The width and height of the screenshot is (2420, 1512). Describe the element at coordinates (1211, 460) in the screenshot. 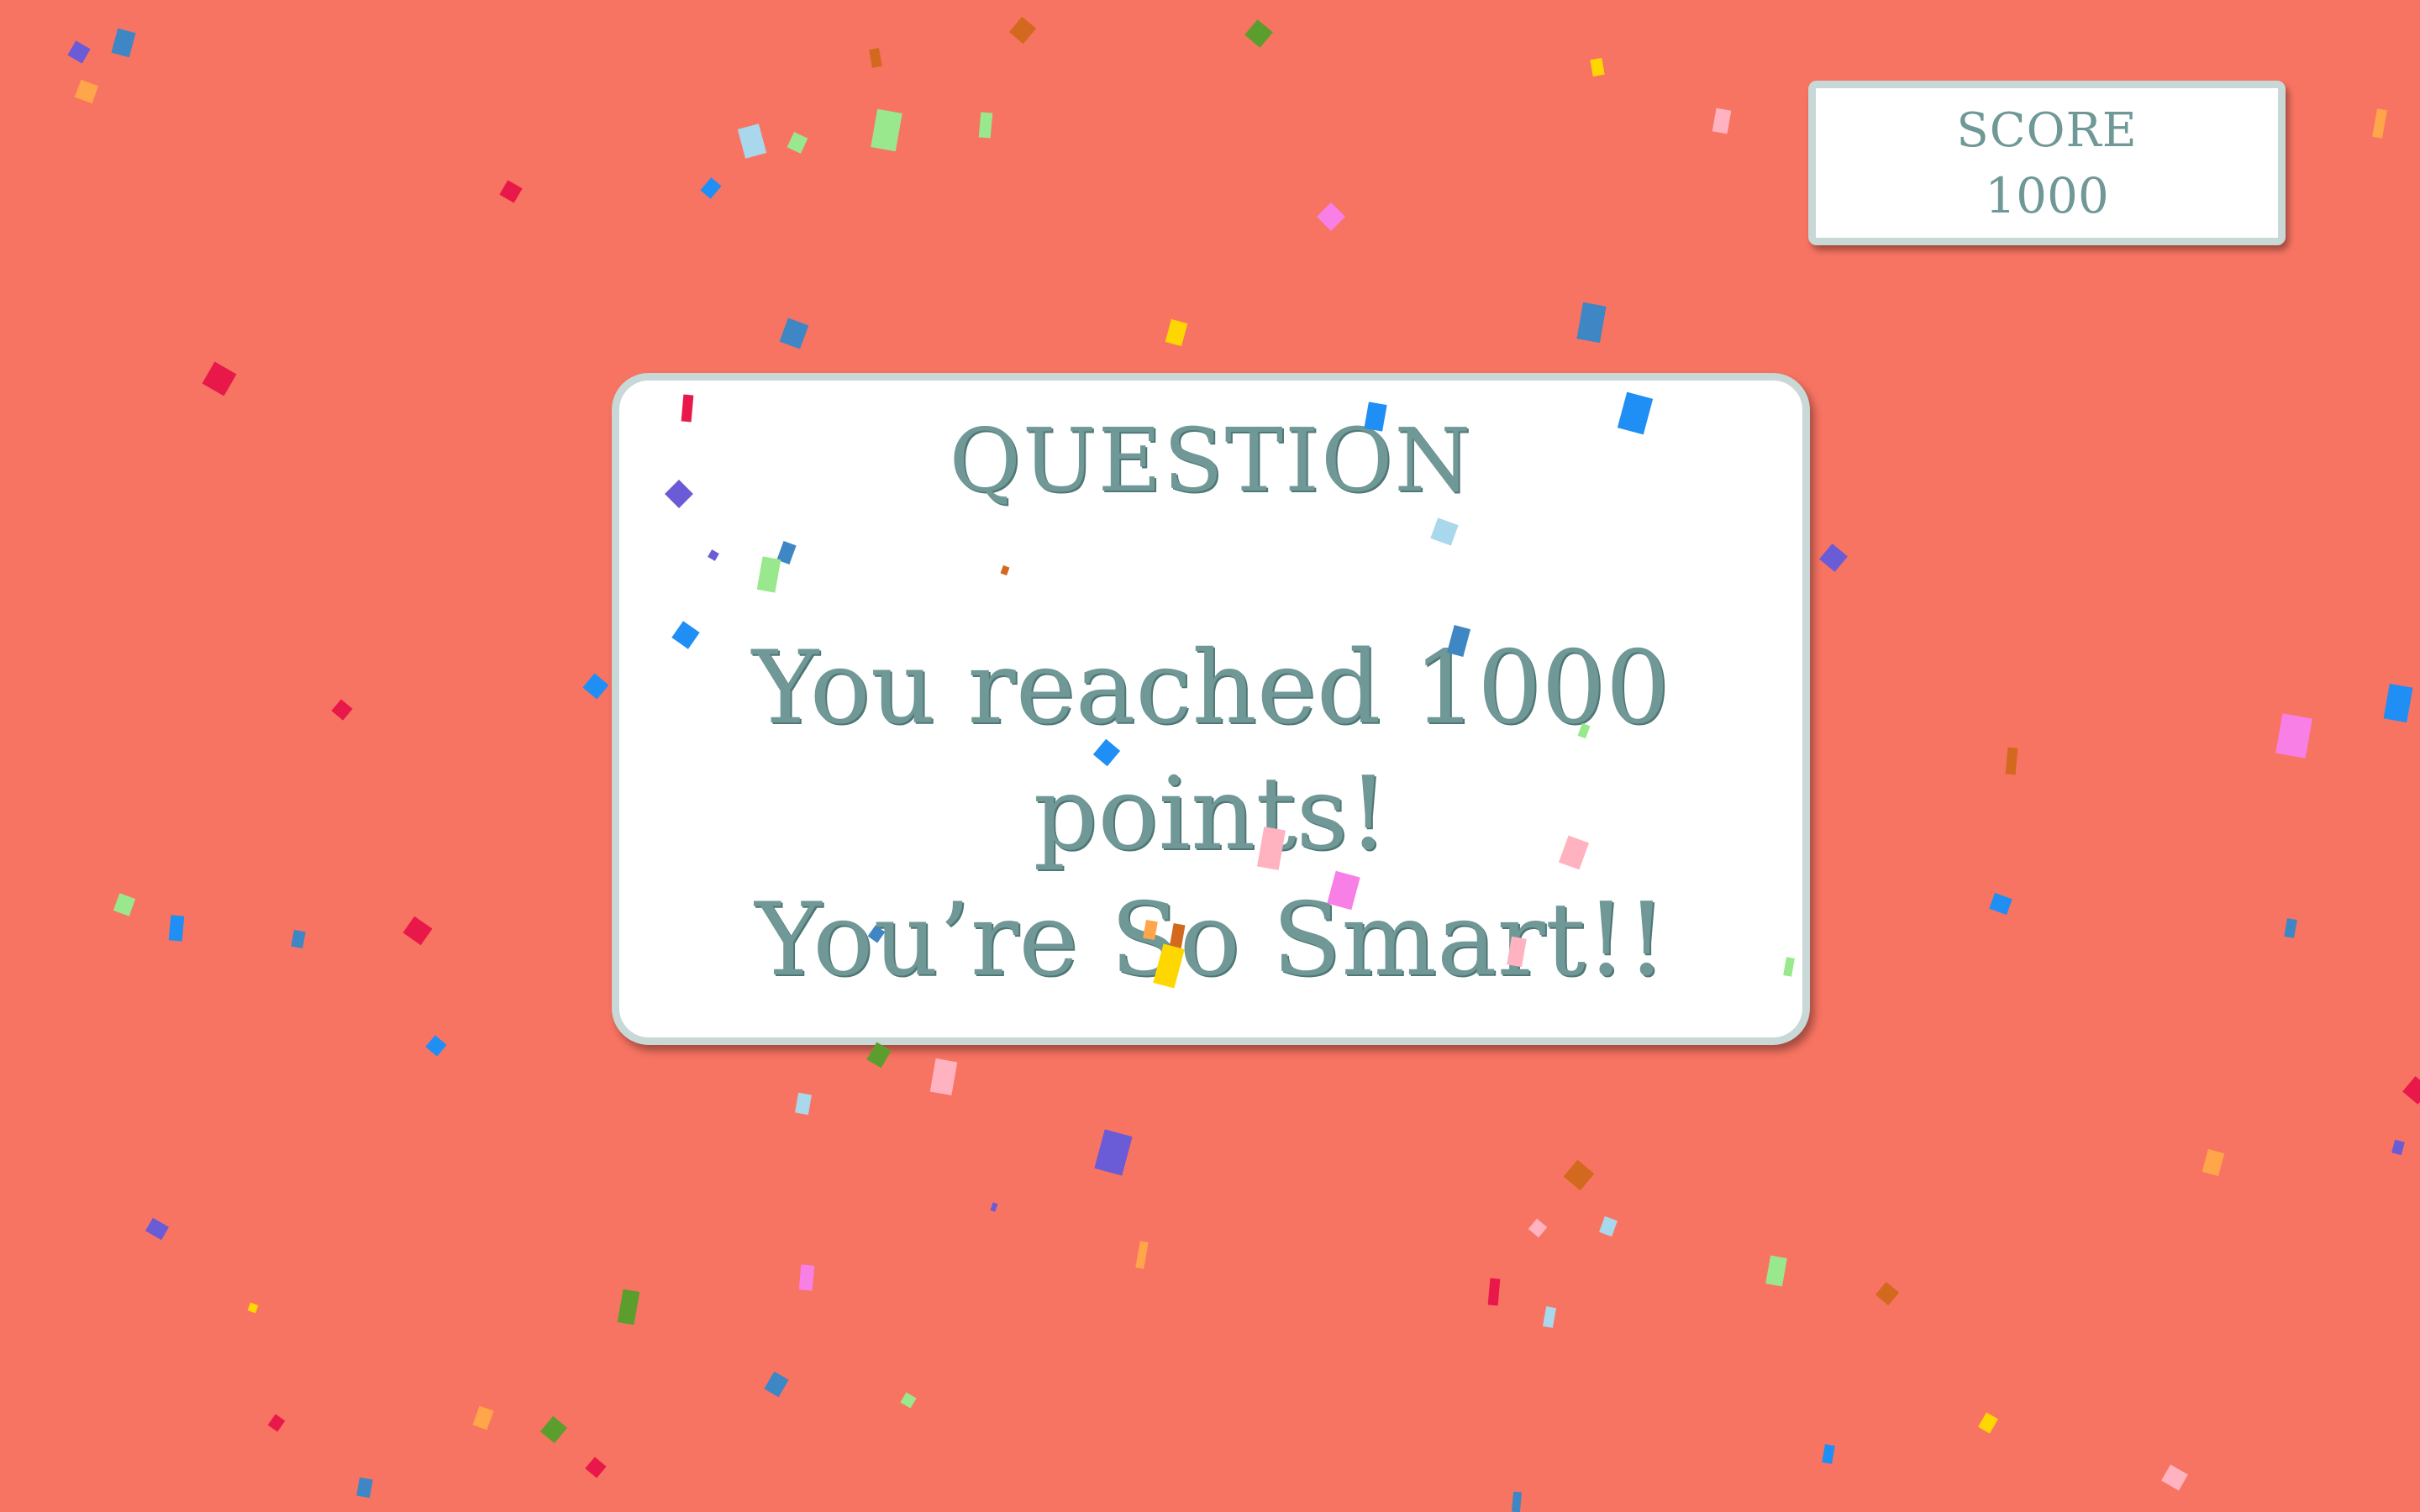

I see `question-title: QUESTION` at that location.